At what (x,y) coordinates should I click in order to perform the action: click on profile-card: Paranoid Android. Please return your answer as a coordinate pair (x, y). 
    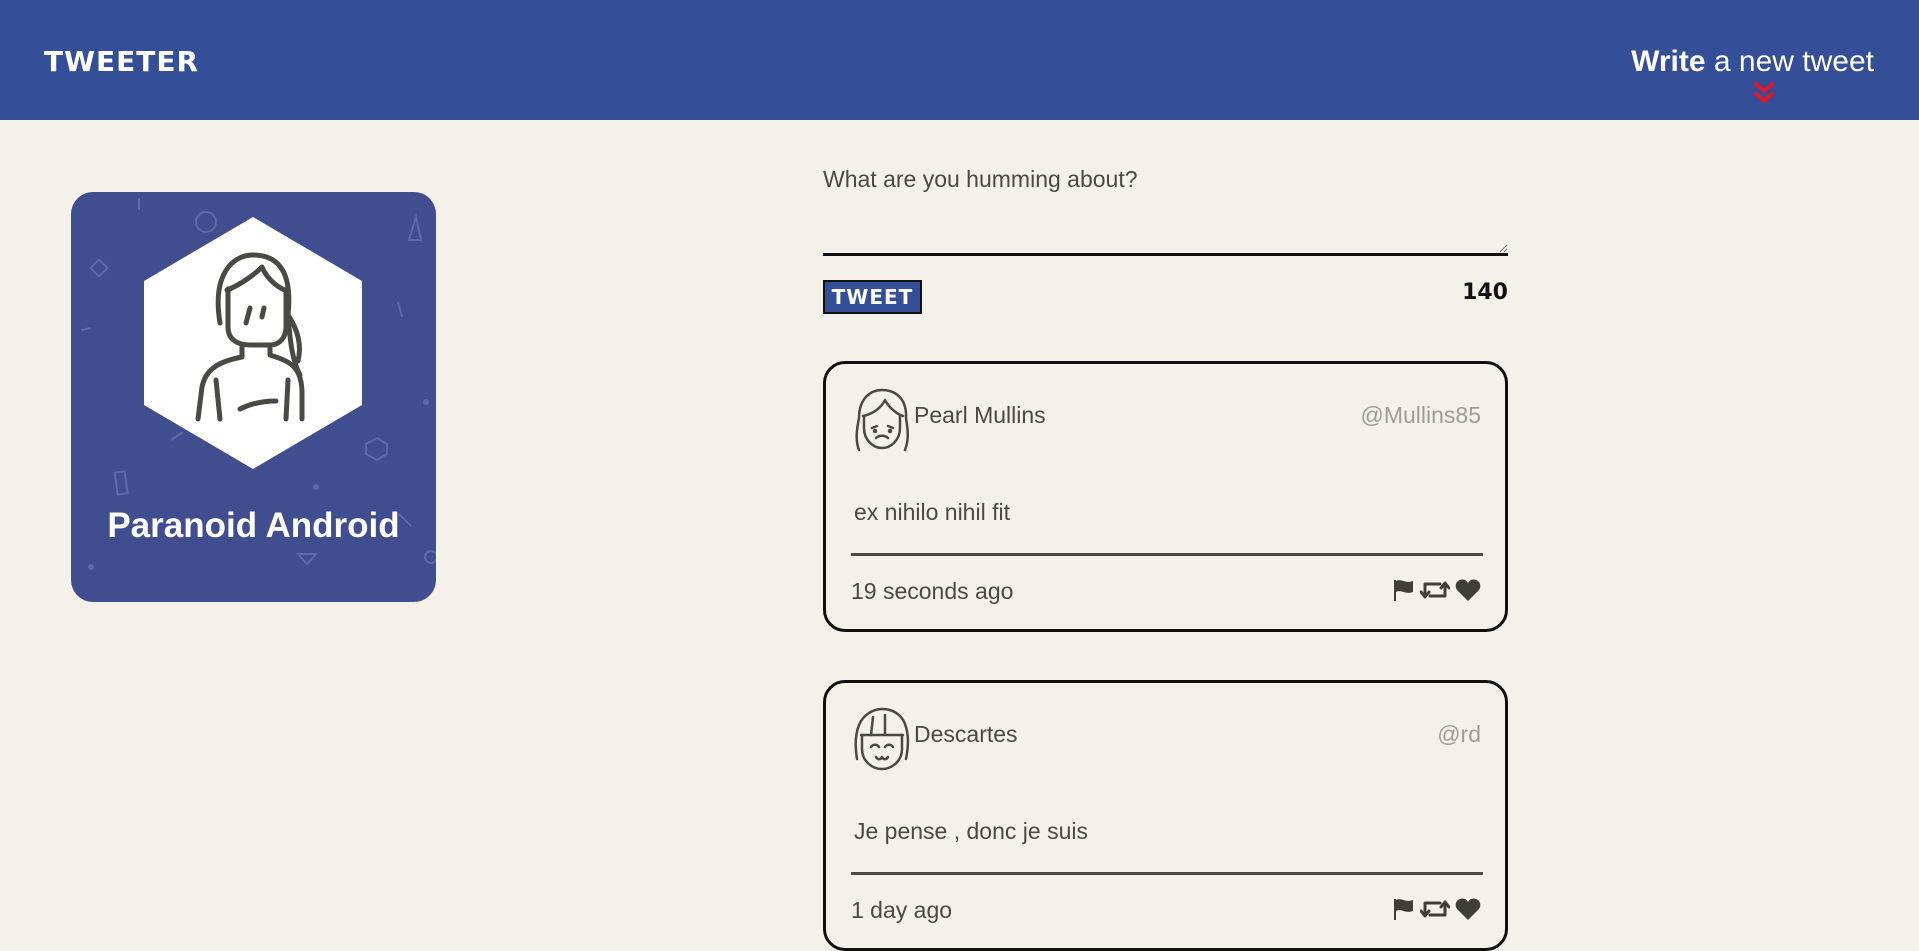
    Looking at the image, I should click on (253, 397).